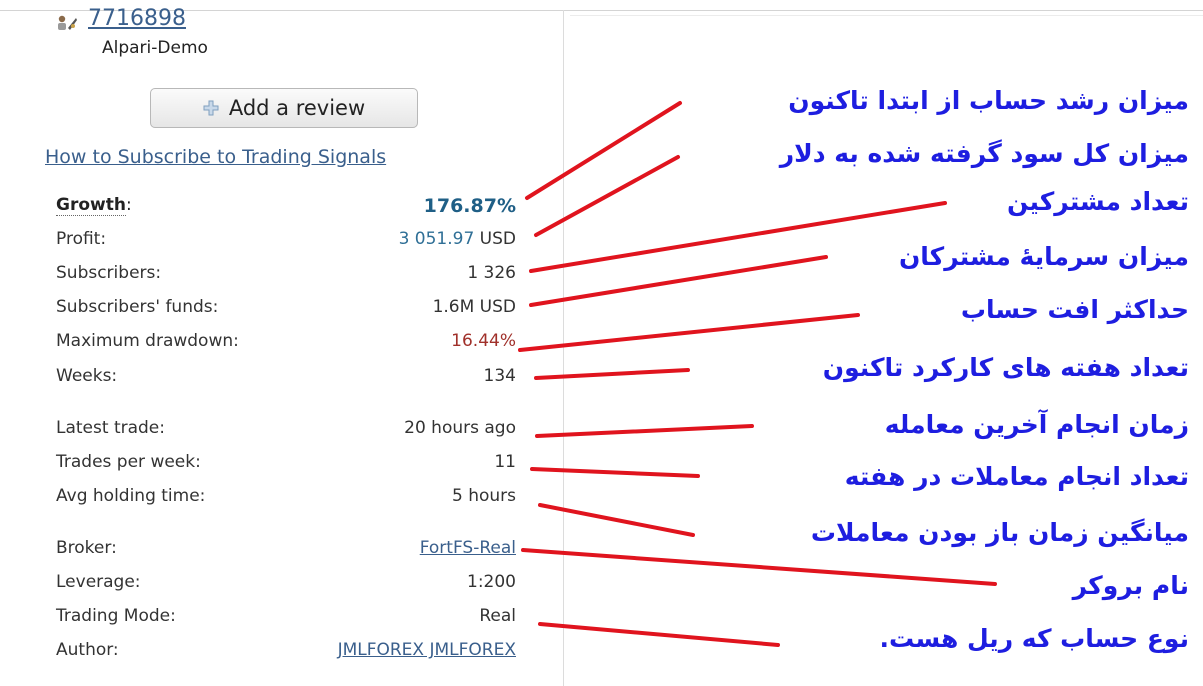  I want to click on stat-row-weeks: Weeks: 134, so click(286, 378).